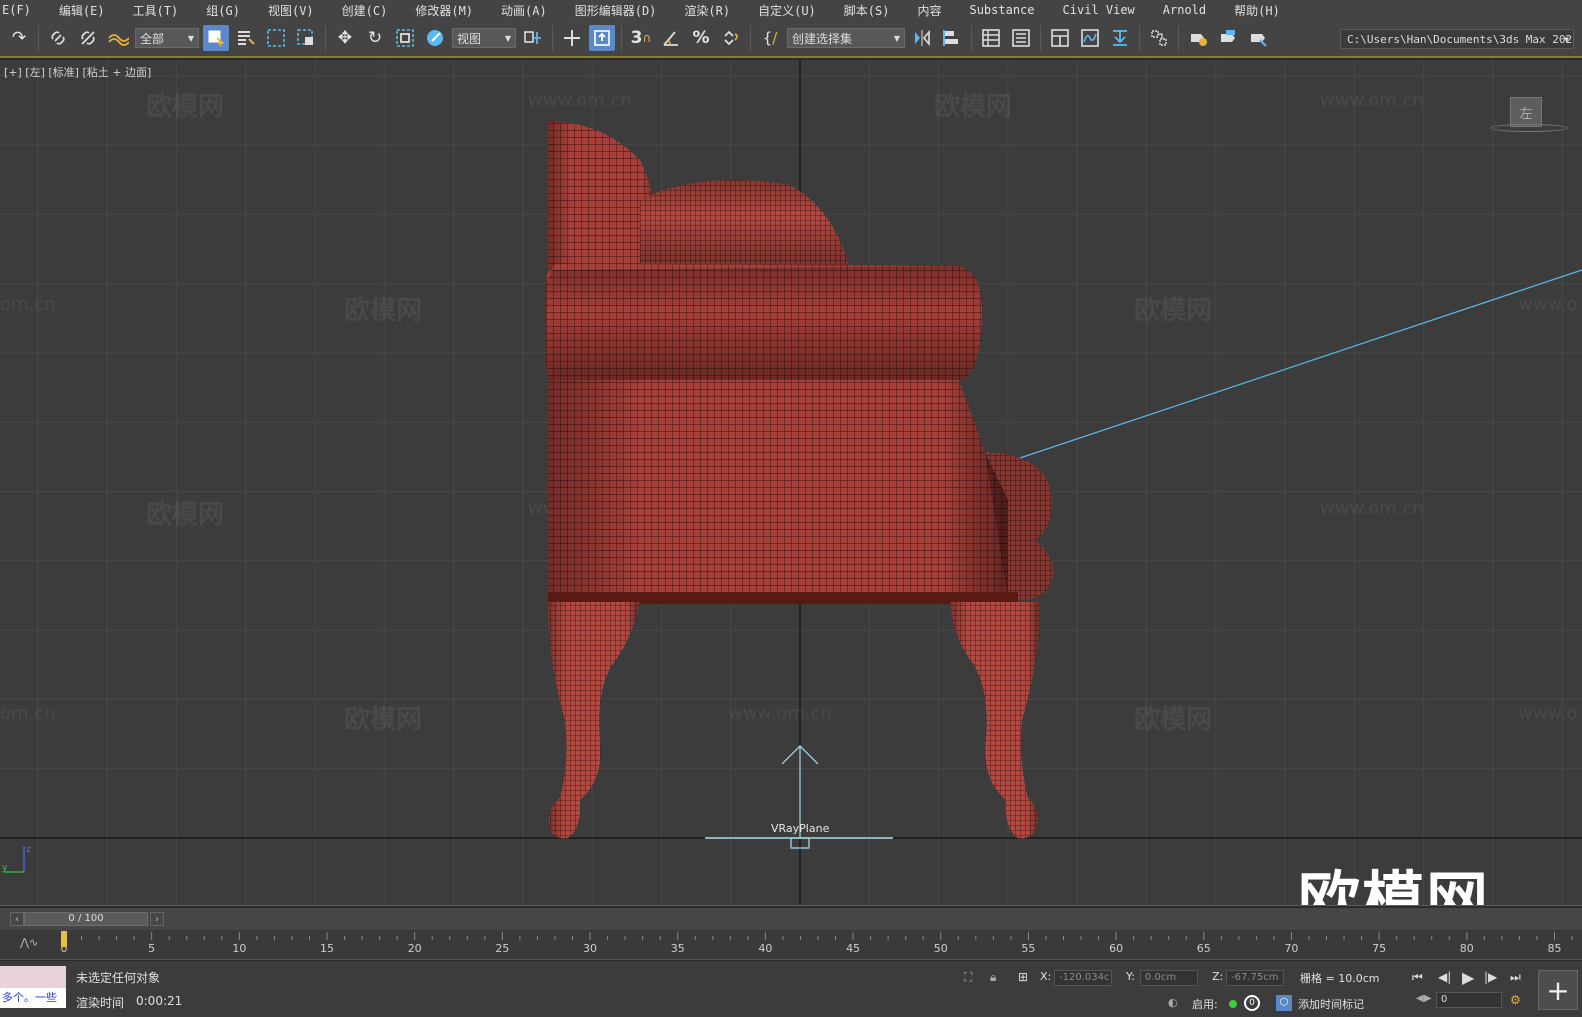 The image size is (1582, 1017). I want to click on time-slider: 0 / 100, so click(86, 919).